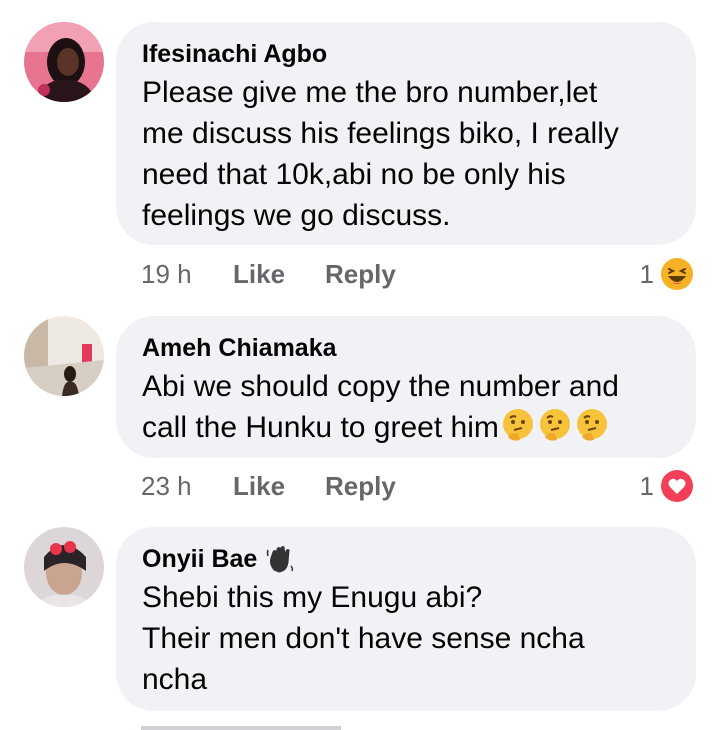 This screenshot has height=730, width=720. Describe the element at coordinates (187, 486) in the screenshot. I see `comment-time: 23 h` at that location.